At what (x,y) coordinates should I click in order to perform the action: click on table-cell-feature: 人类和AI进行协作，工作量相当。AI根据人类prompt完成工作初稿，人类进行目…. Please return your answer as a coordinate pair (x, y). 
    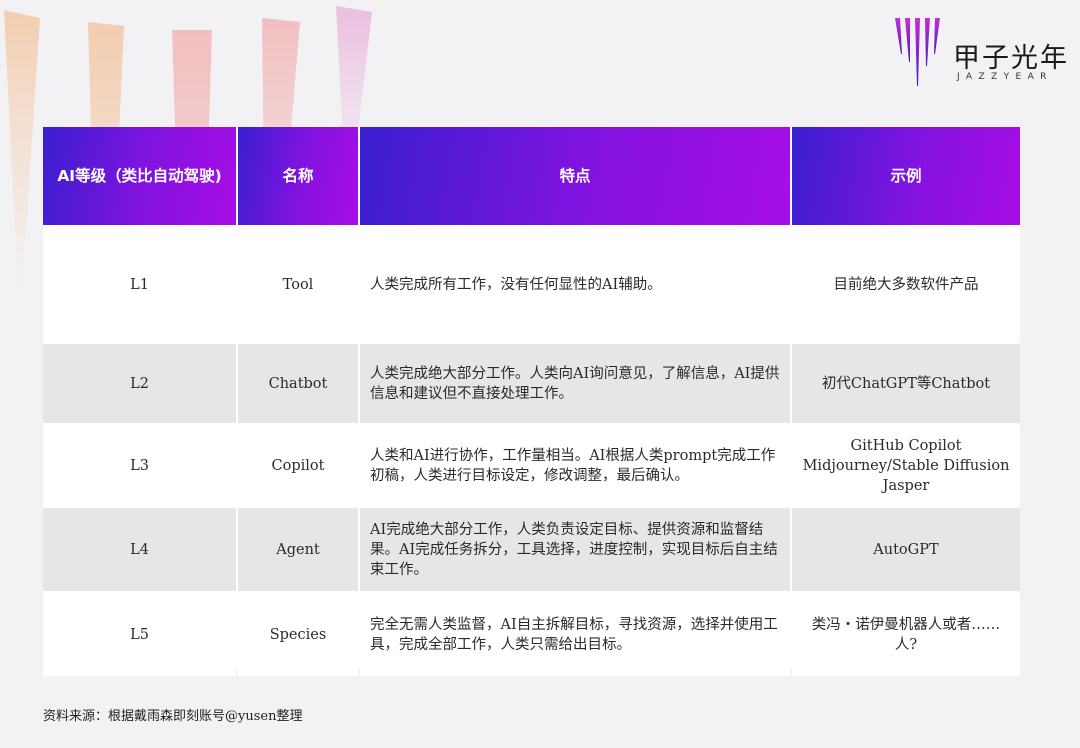
    Looking at the image, I should click on (575, 465).